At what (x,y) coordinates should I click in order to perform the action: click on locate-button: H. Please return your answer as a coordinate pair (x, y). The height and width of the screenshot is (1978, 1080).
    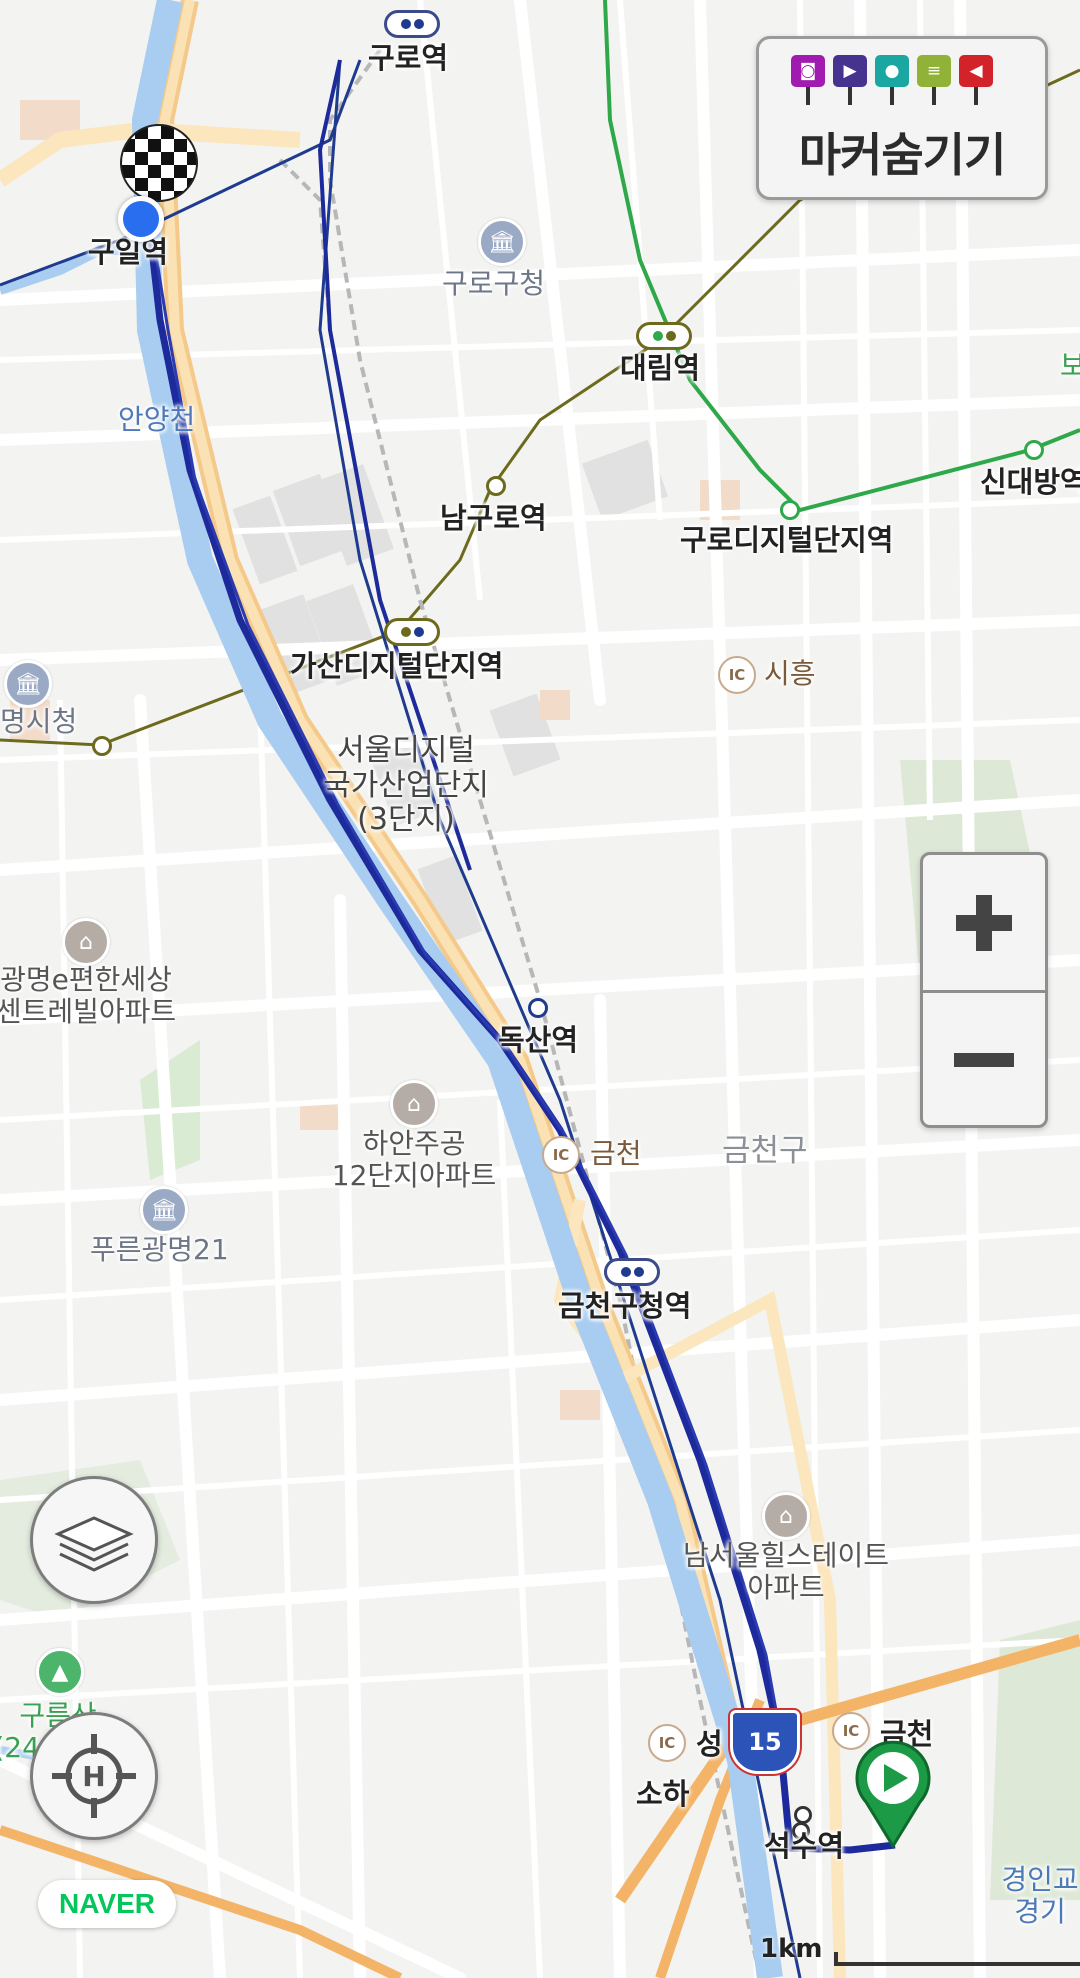
    Looking at the image, I should click on (94, 1776).